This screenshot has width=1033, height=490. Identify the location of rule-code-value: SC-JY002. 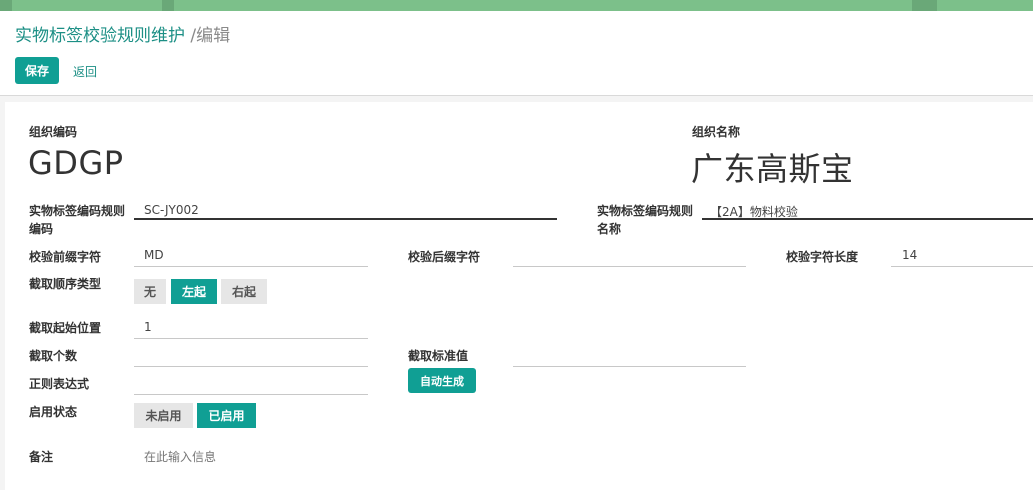
(171, 210).